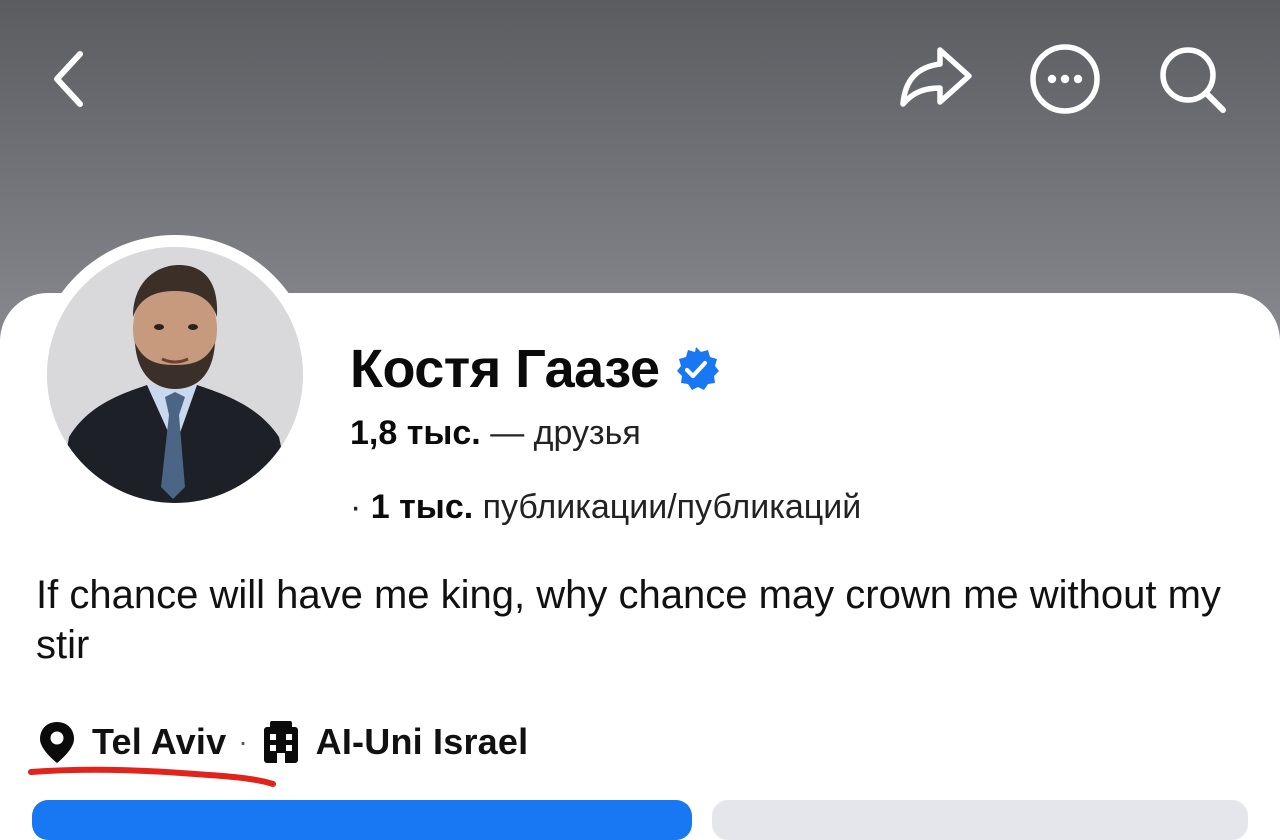 The width and height of the screenshot is (1280, 840). I want to click on posts-count: 1 тыс., so click(422, 507).